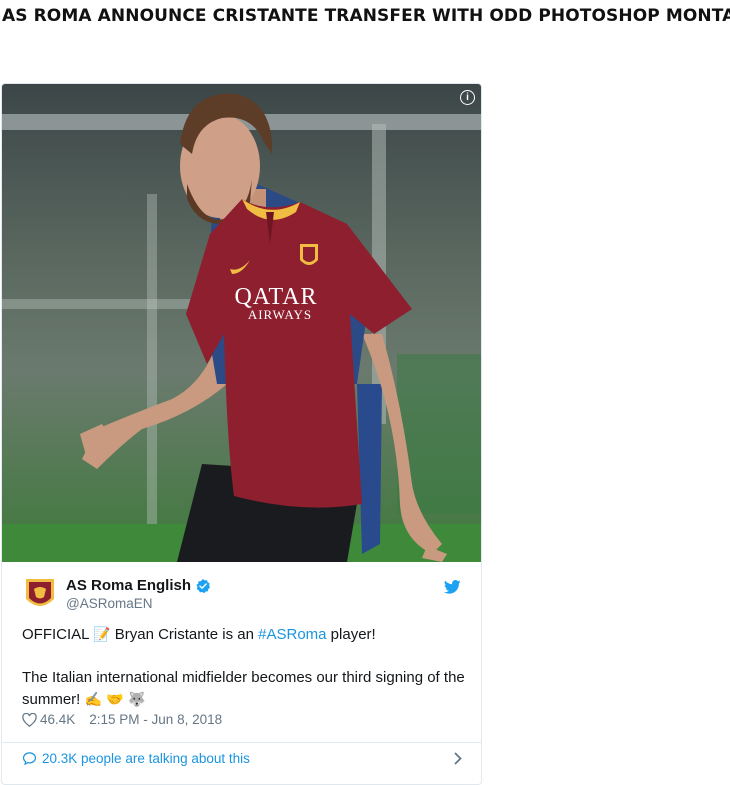 The height and width of the screenshot is (785, 730). I want to click on info-icon: i, so click(467, 97).